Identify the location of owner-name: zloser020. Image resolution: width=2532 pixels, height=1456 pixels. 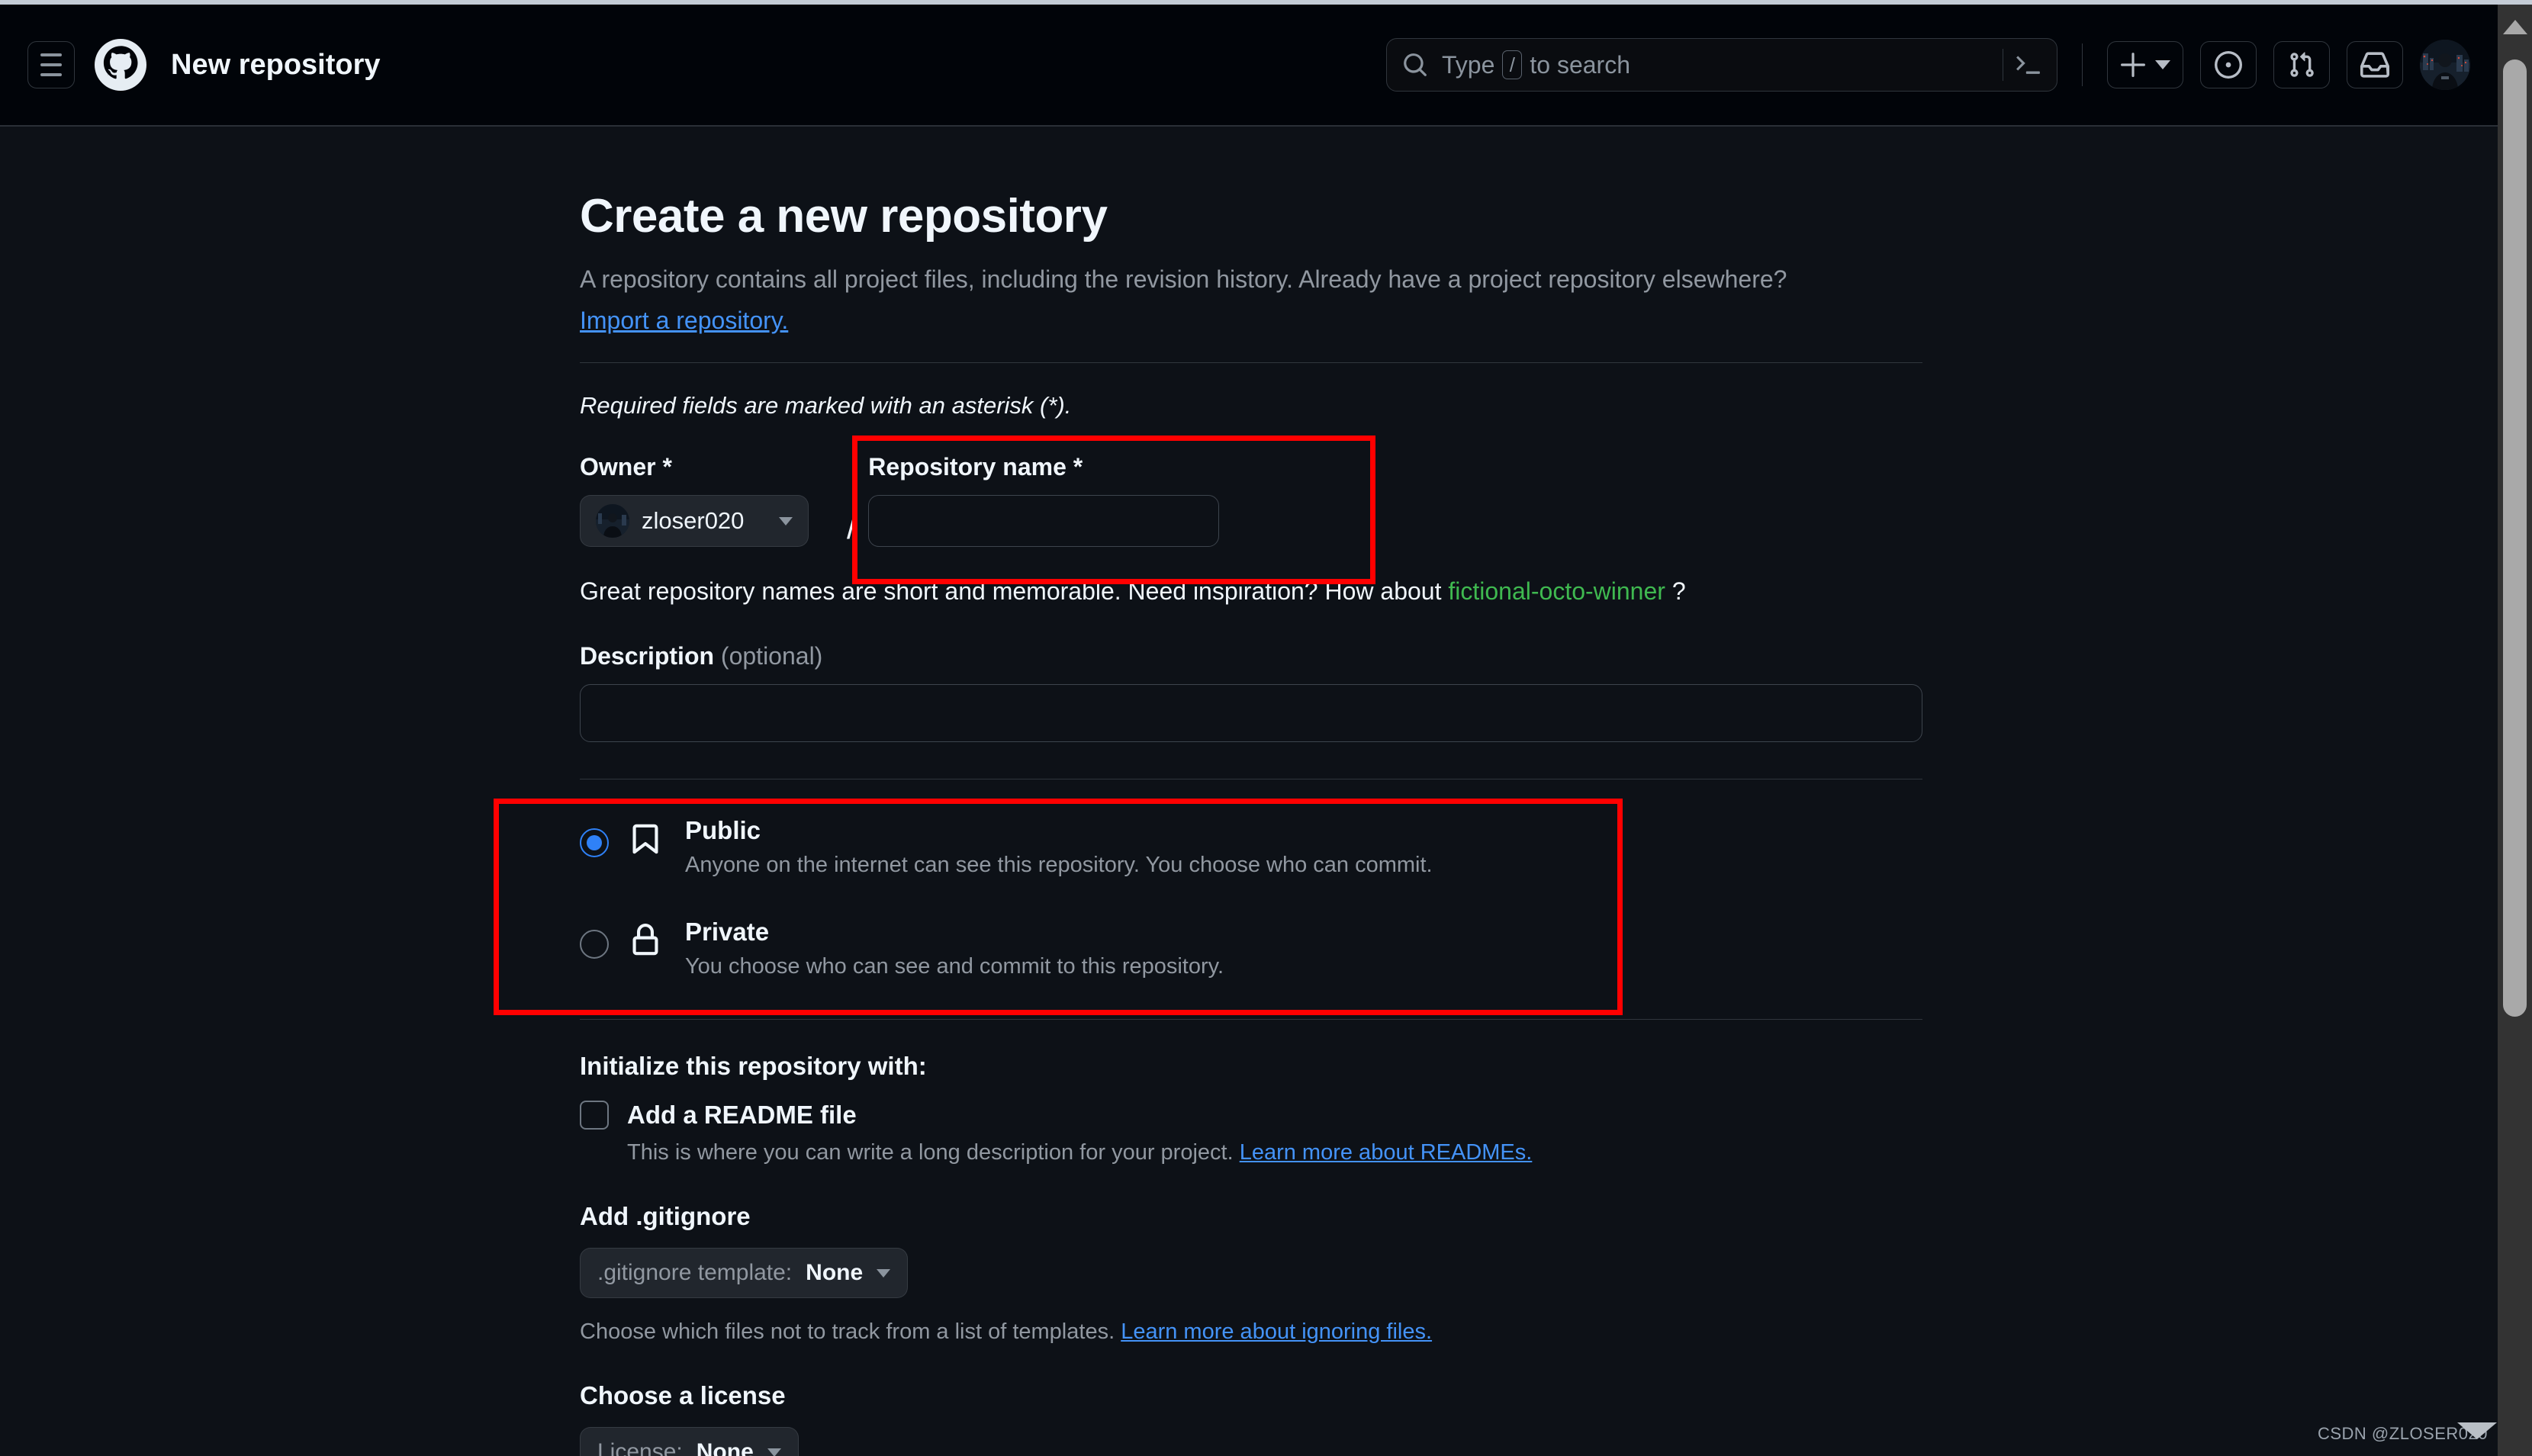
(693, 521).